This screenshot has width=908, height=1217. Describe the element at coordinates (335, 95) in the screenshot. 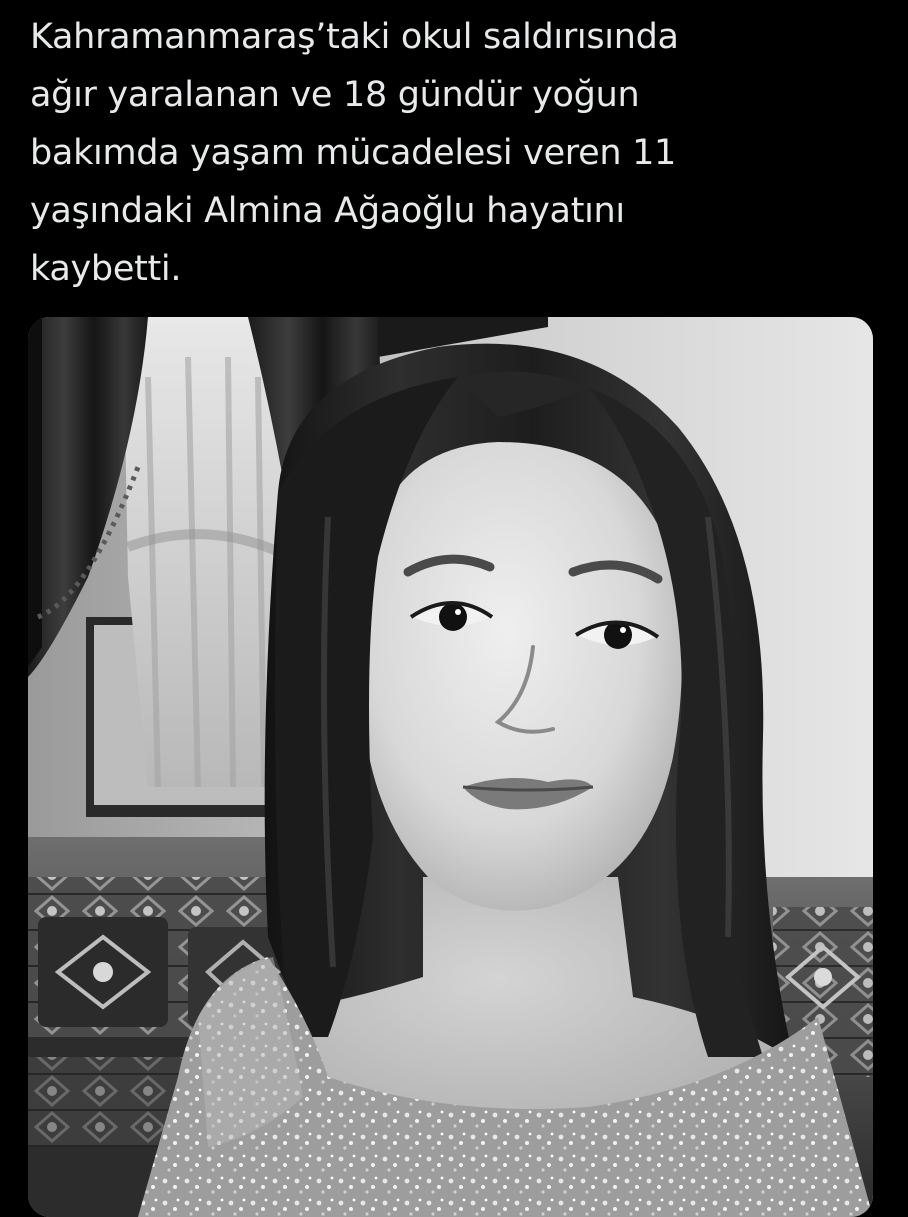

I see `tweet-text-line: ağır yaralanan ve 18 gündür yoğun` at that location.